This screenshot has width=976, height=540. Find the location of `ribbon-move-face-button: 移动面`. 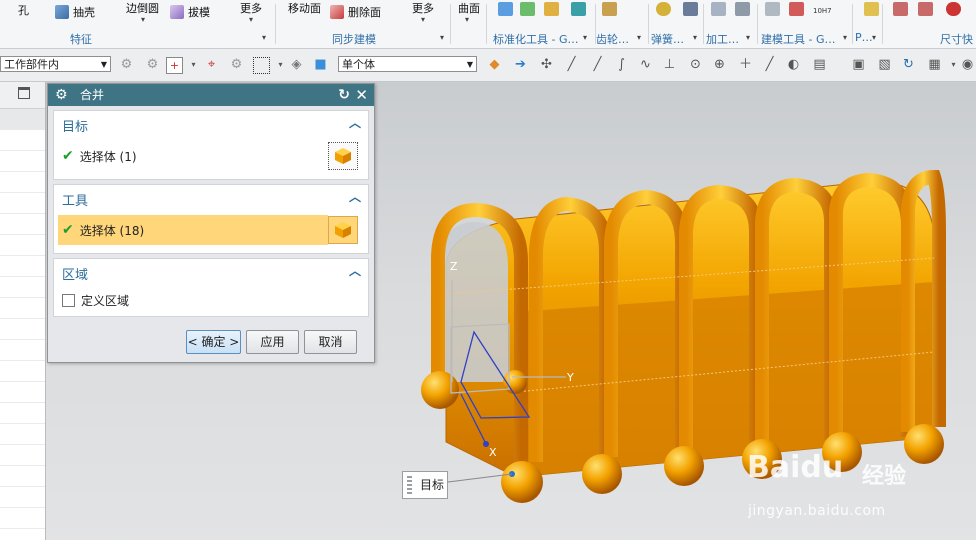

ribbon-move-face-button: 移动面 is located at coordinates (304, 8).